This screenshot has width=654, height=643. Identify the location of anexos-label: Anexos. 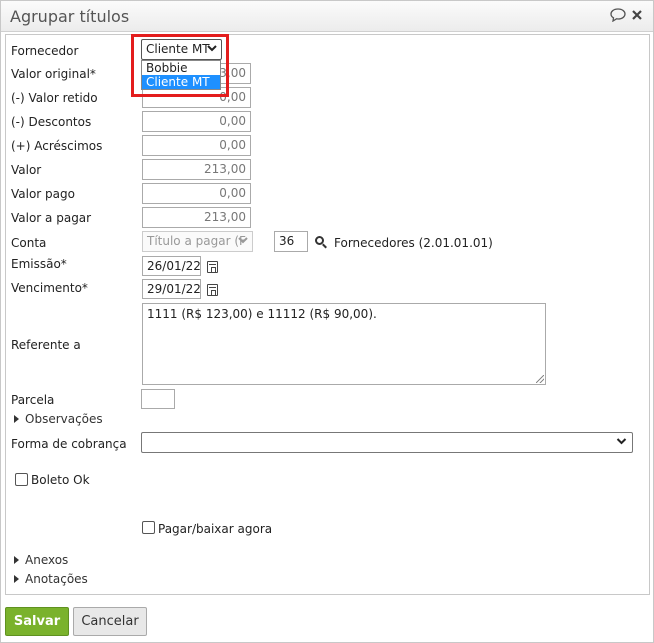
(47, 560).